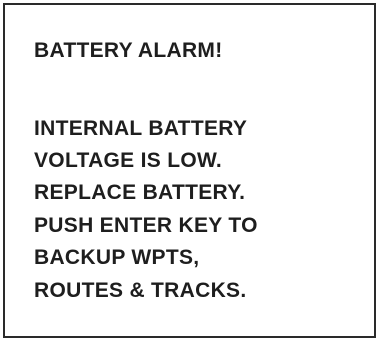 Image resolution: width=382 pixels, height=345 pixels. What do you see at coordinates (141, 128) in the screenshot?
I see `alarm-message-line-1: INTERNAL BATTERY` at bounding box center [141, 128].